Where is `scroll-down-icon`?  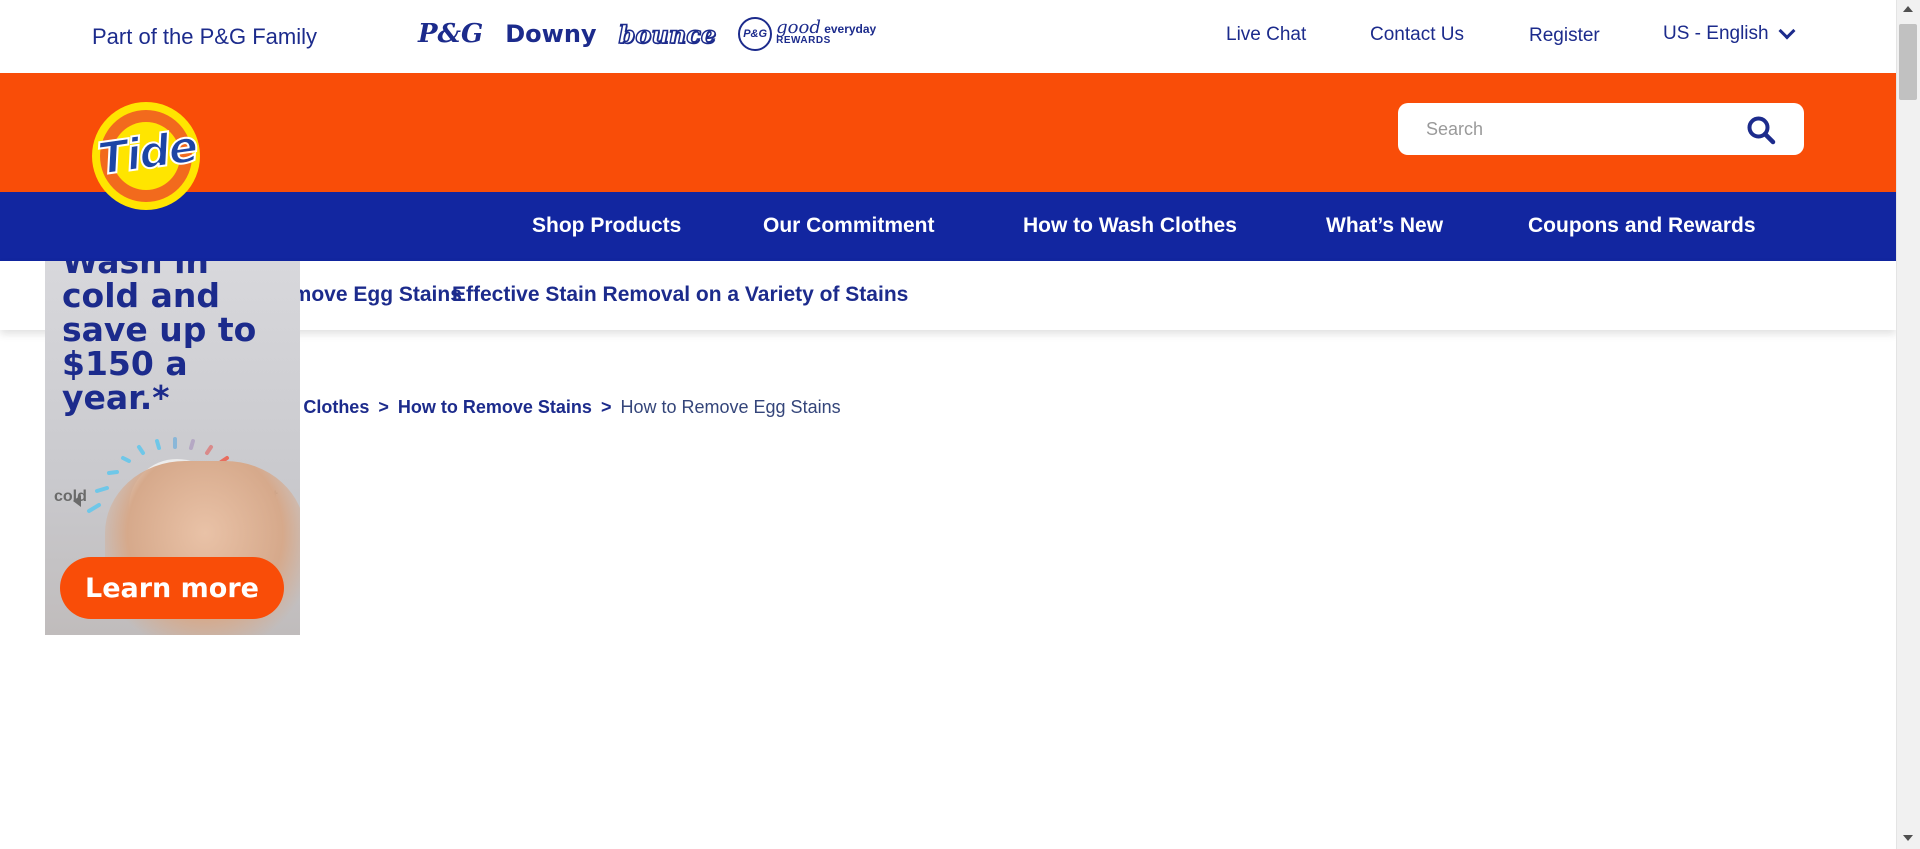
scroll-down-icon is located at coordinates (1908, 838).